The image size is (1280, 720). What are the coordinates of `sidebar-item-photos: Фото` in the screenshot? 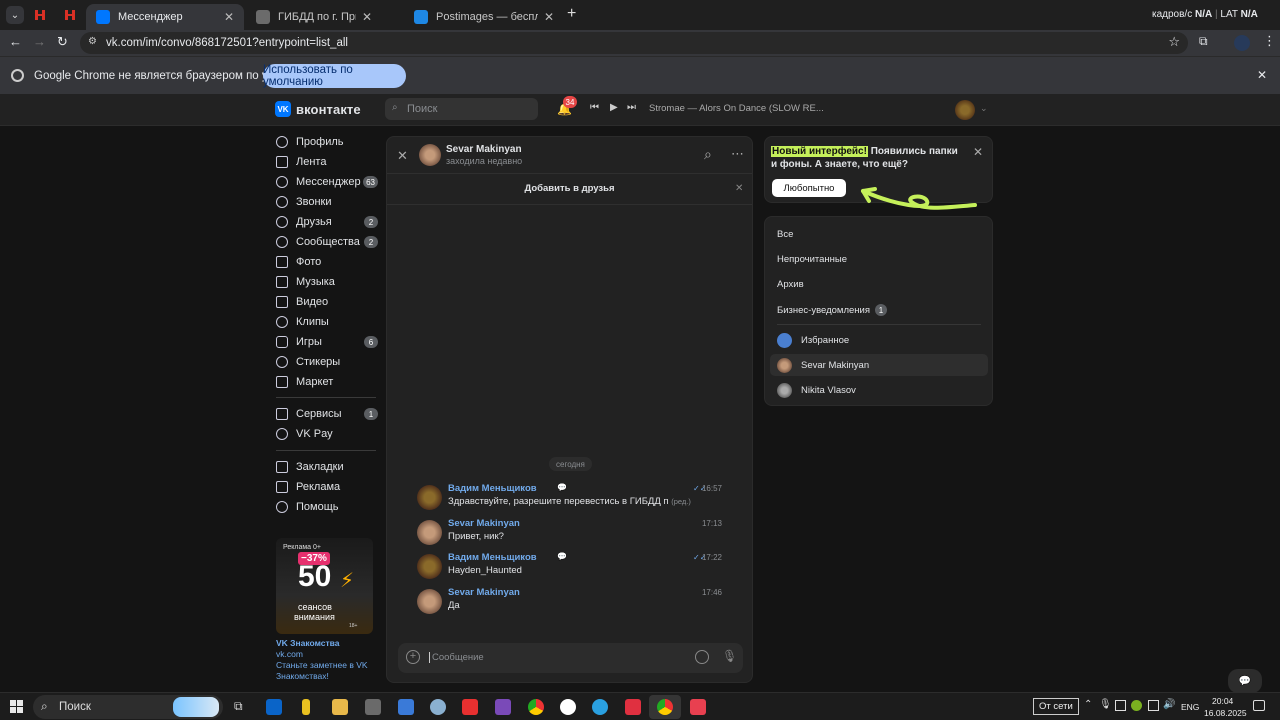 It's located at (327, 262).